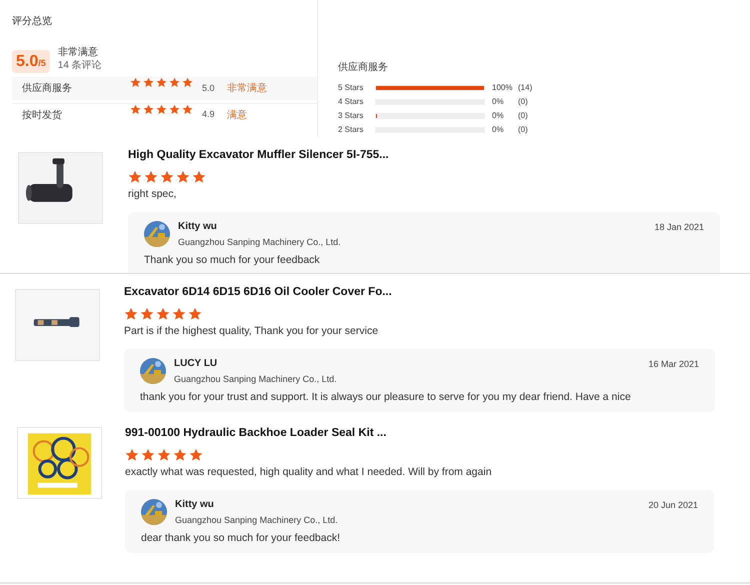 The height and width of the screenshot is (585, 750). Describe the element at coordinates (351, 88) in the screenshot. I see `star-label: 5 Stars` at that location.